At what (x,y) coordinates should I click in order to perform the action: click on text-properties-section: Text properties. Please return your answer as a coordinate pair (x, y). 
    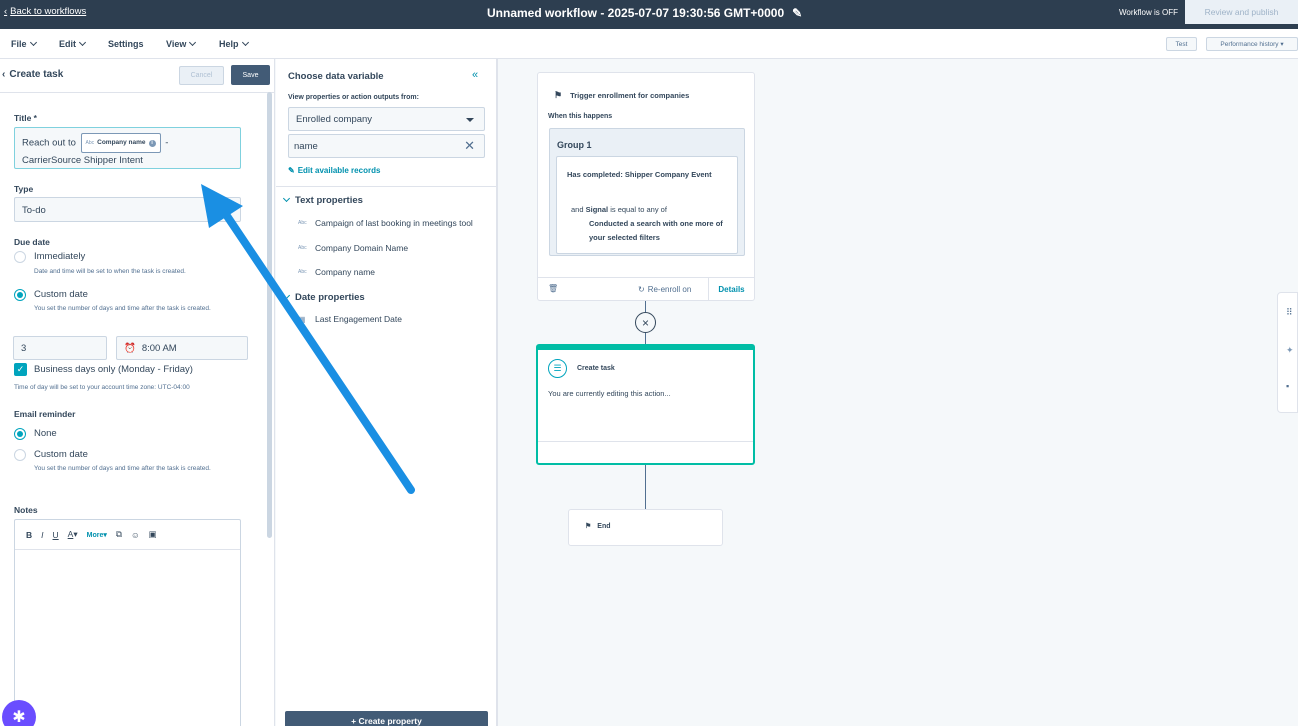
    Looking at the image, I should click on (322, 200).